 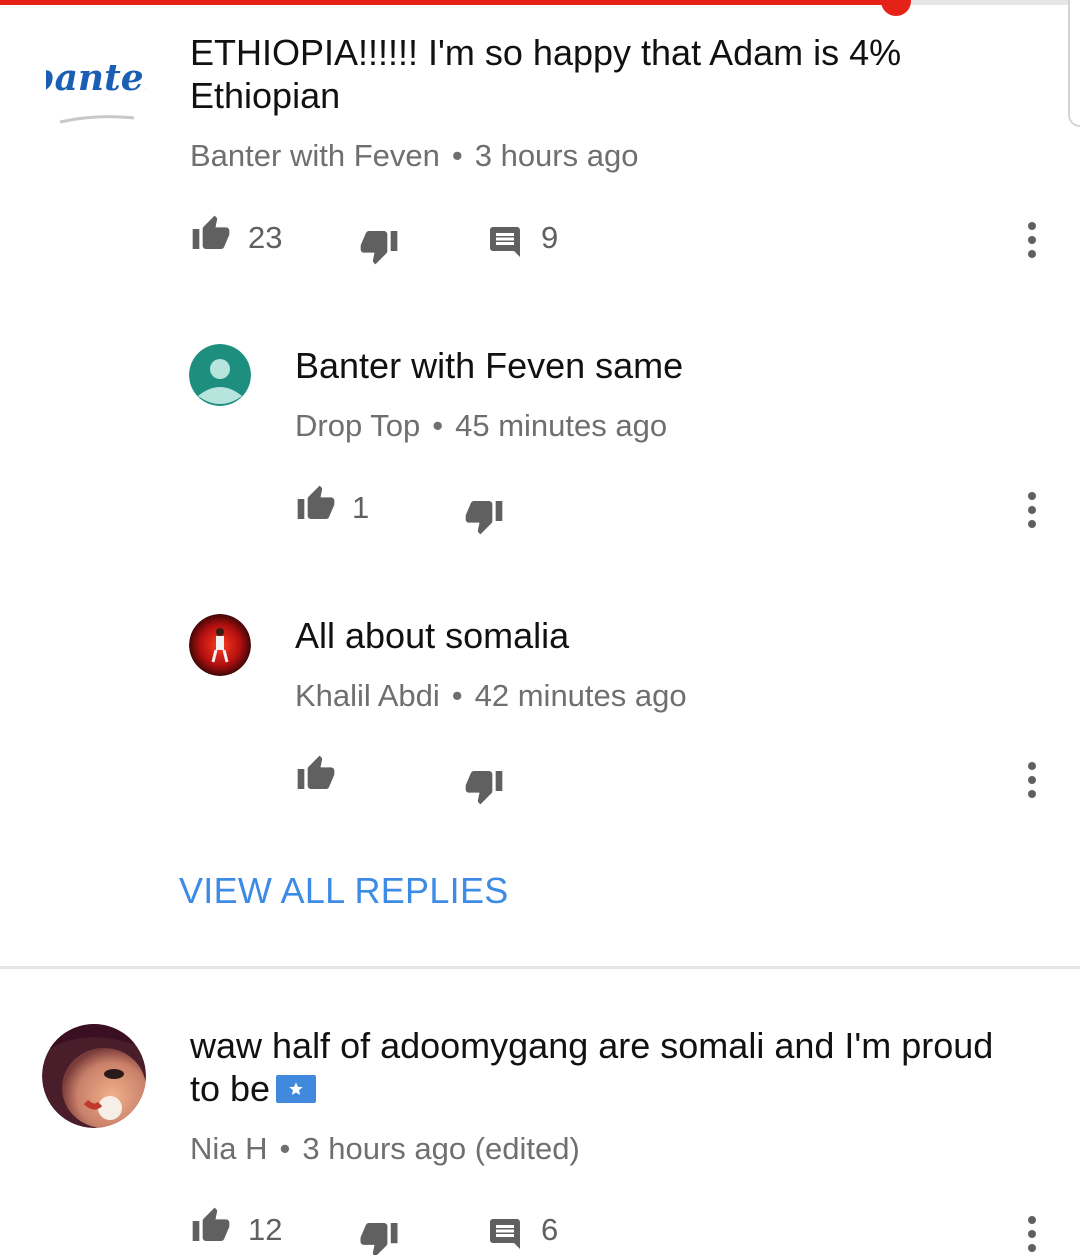 I want to click on reply-author: Khalil Abdi, so click(x=367, y=695).